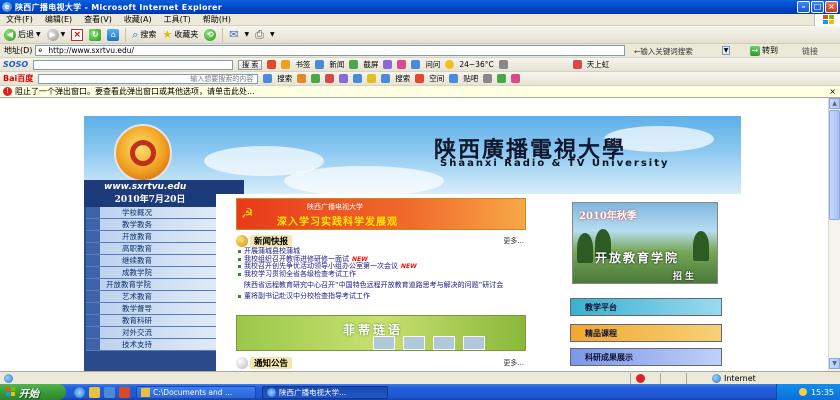 The height and width of the screenshot is (400, 840). I want to click on enrollment-photo: 2010年秋季 开放教育学院 招生, so click(645, 243).